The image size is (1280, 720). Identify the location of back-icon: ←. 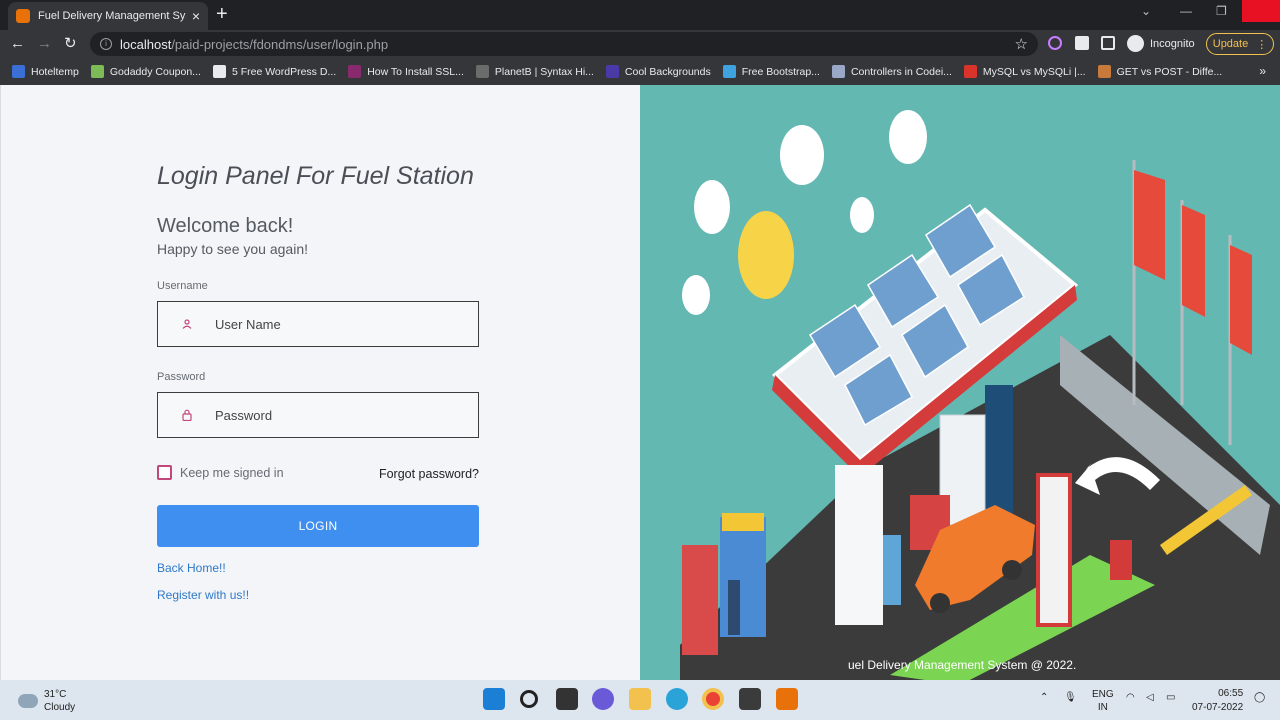
(17, 44).